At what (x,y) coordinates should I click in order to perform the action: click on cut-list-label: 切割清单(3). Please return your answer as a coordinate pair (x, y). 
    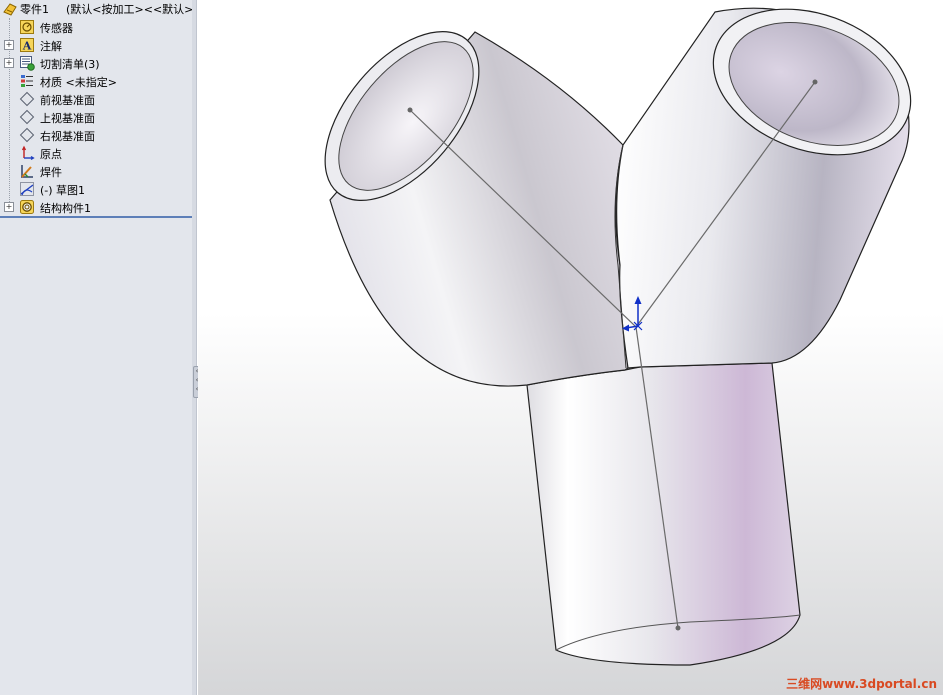
    Looking at the image, I should click on (70, 64).